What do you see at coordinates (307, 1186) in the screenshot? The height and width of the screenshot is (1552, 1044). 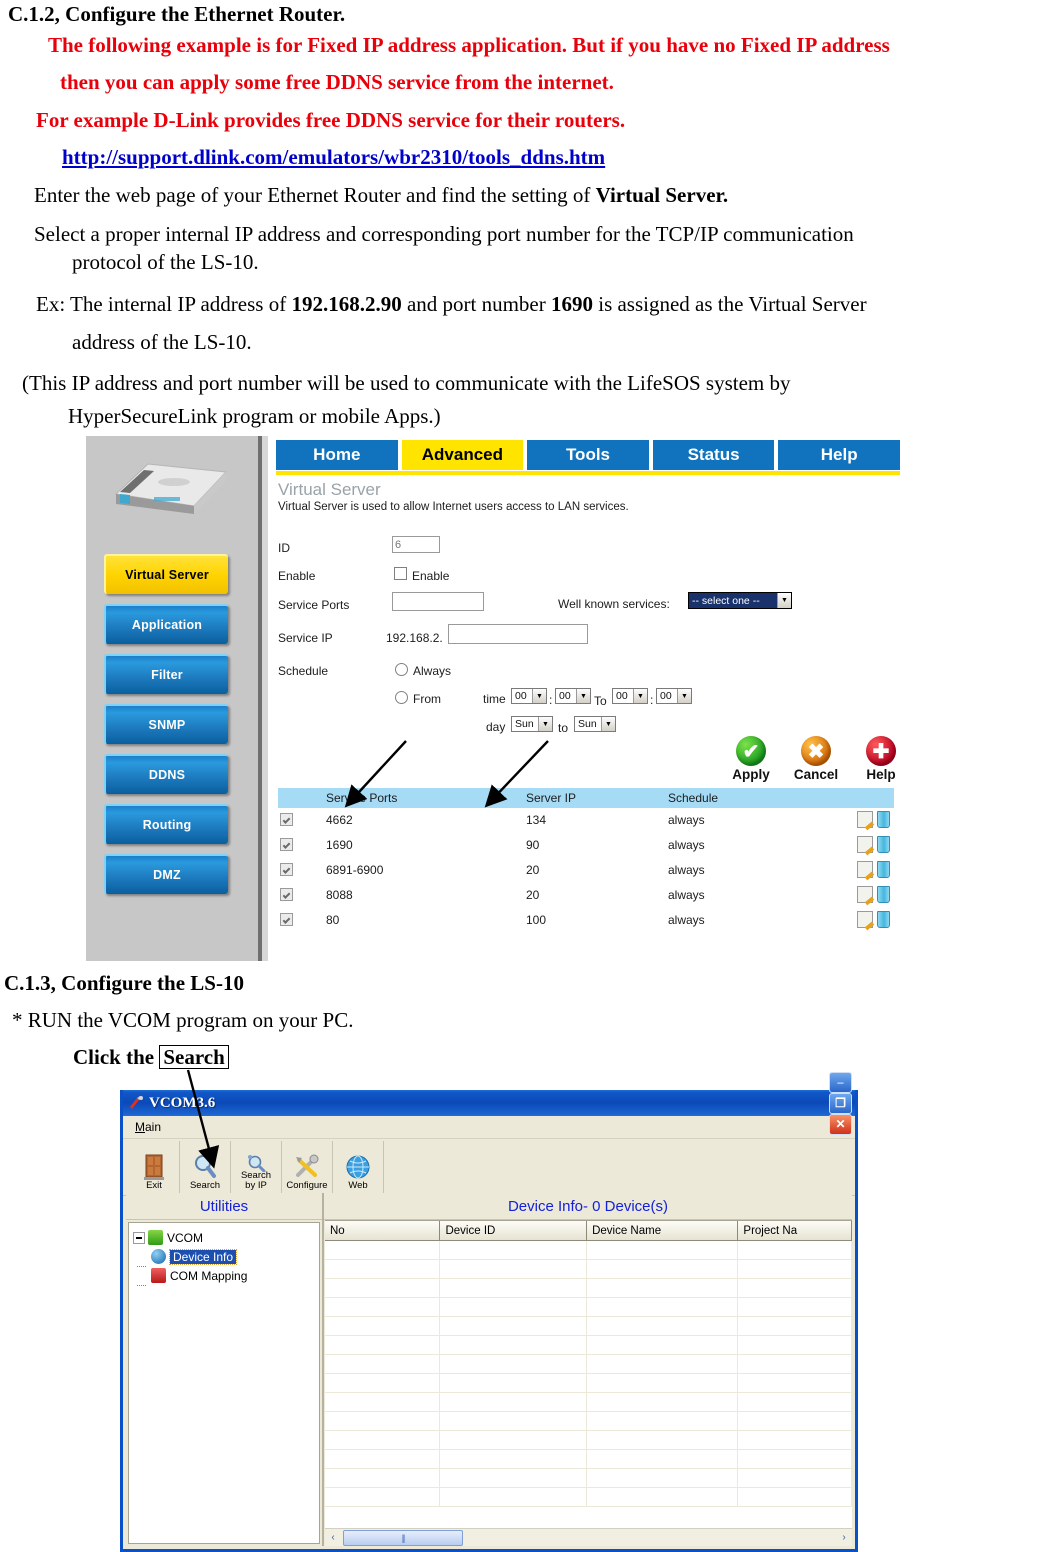 I see `toolbar-configure-label: Configure` at bounding box center [307, 1186].